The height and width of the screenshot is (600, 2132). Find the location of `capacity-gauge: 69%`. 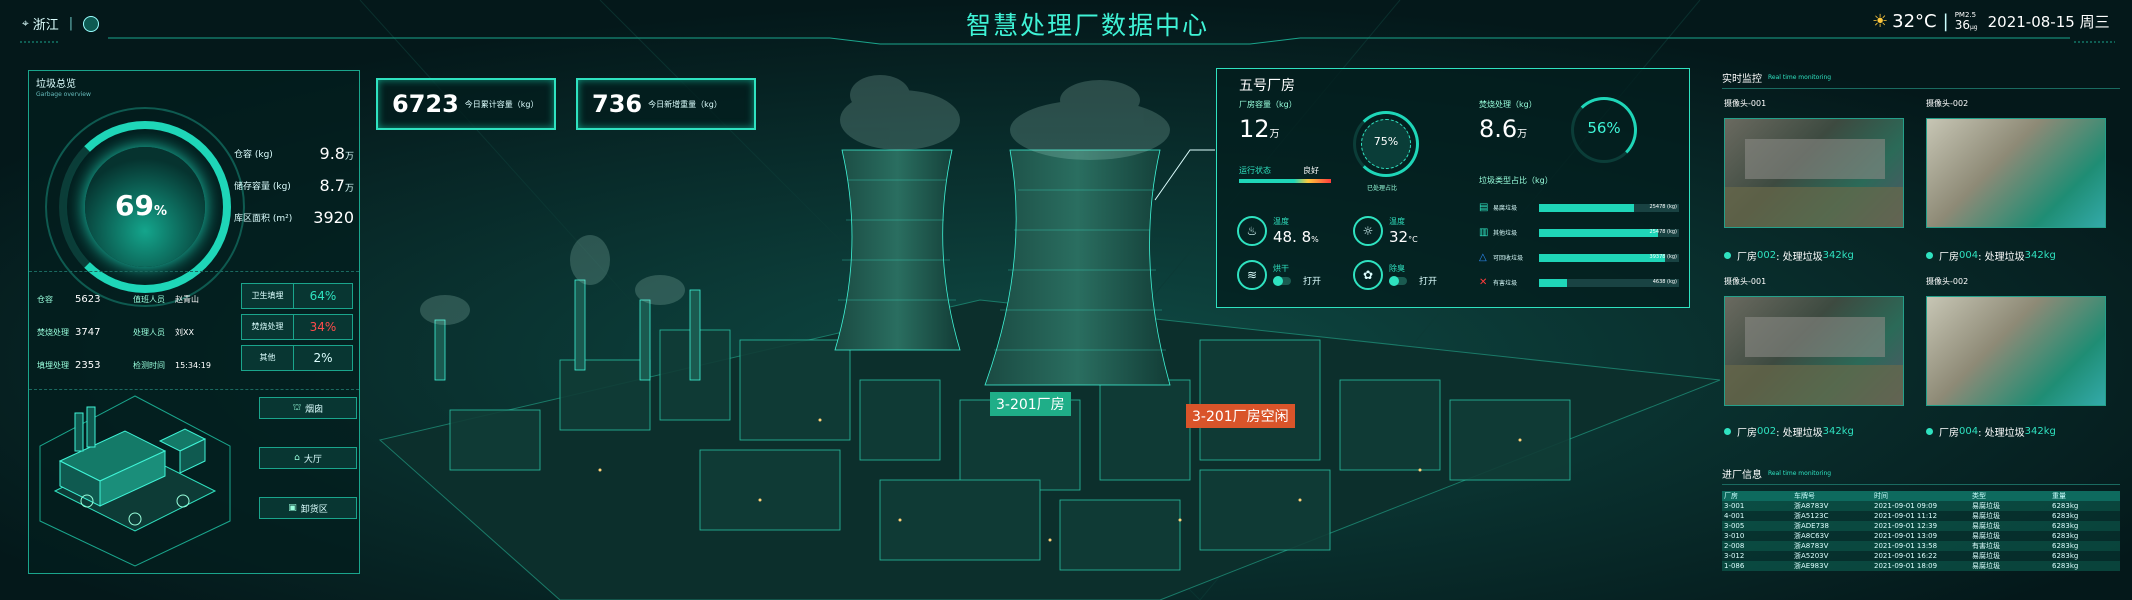

capacity-gauge: 69% is located at coordinates (145, 207).